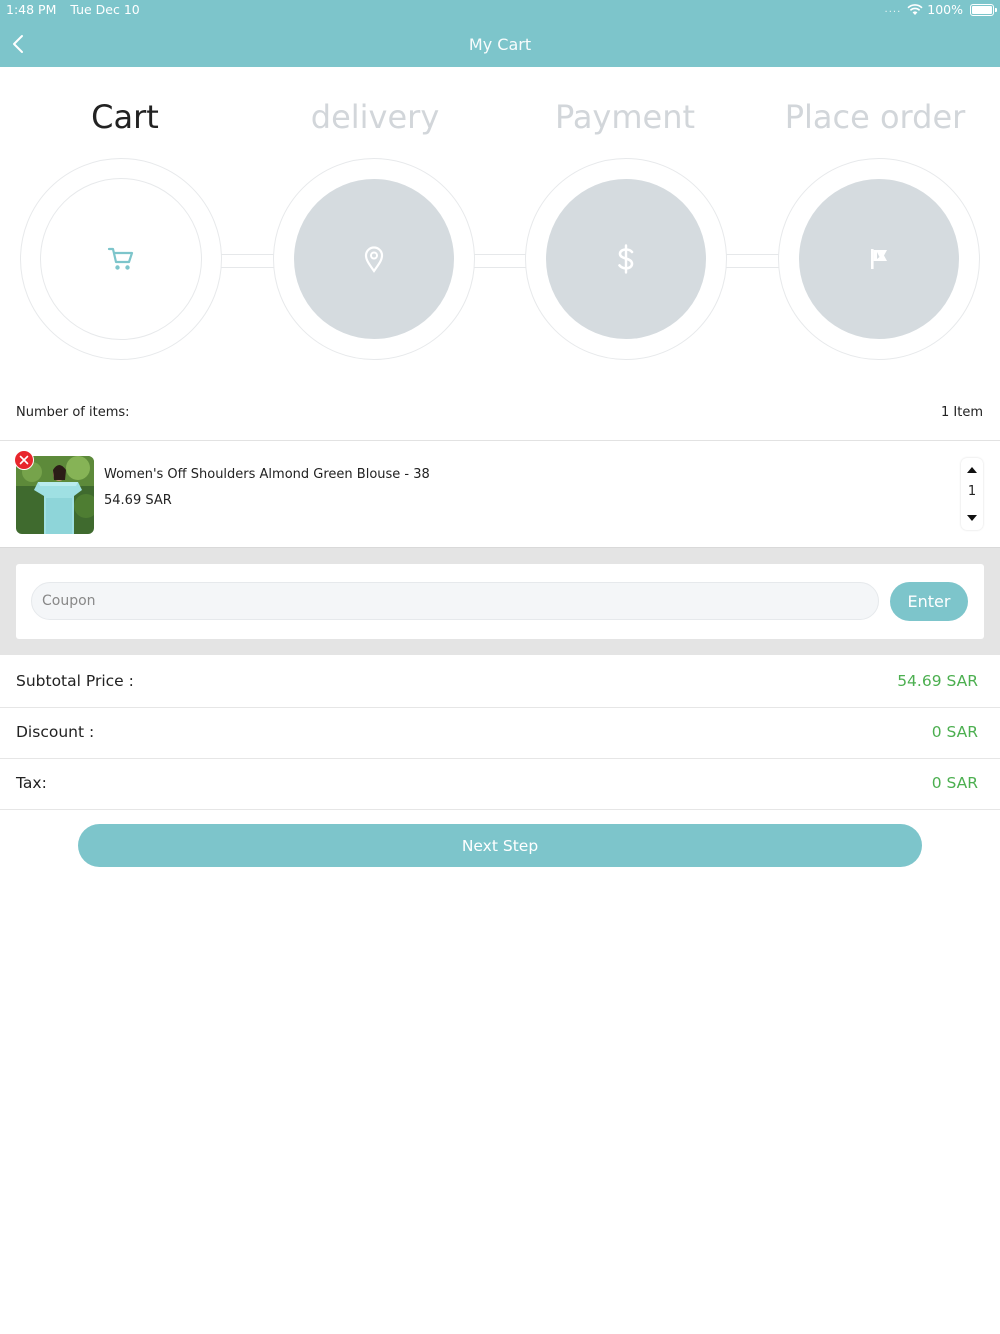 The height and width of the screenshot is (1334, 1000). What do you see at coordinates (31, 783) in the screenshot?
I see `tax-label: Tax:` at bounding box center [31, 783].